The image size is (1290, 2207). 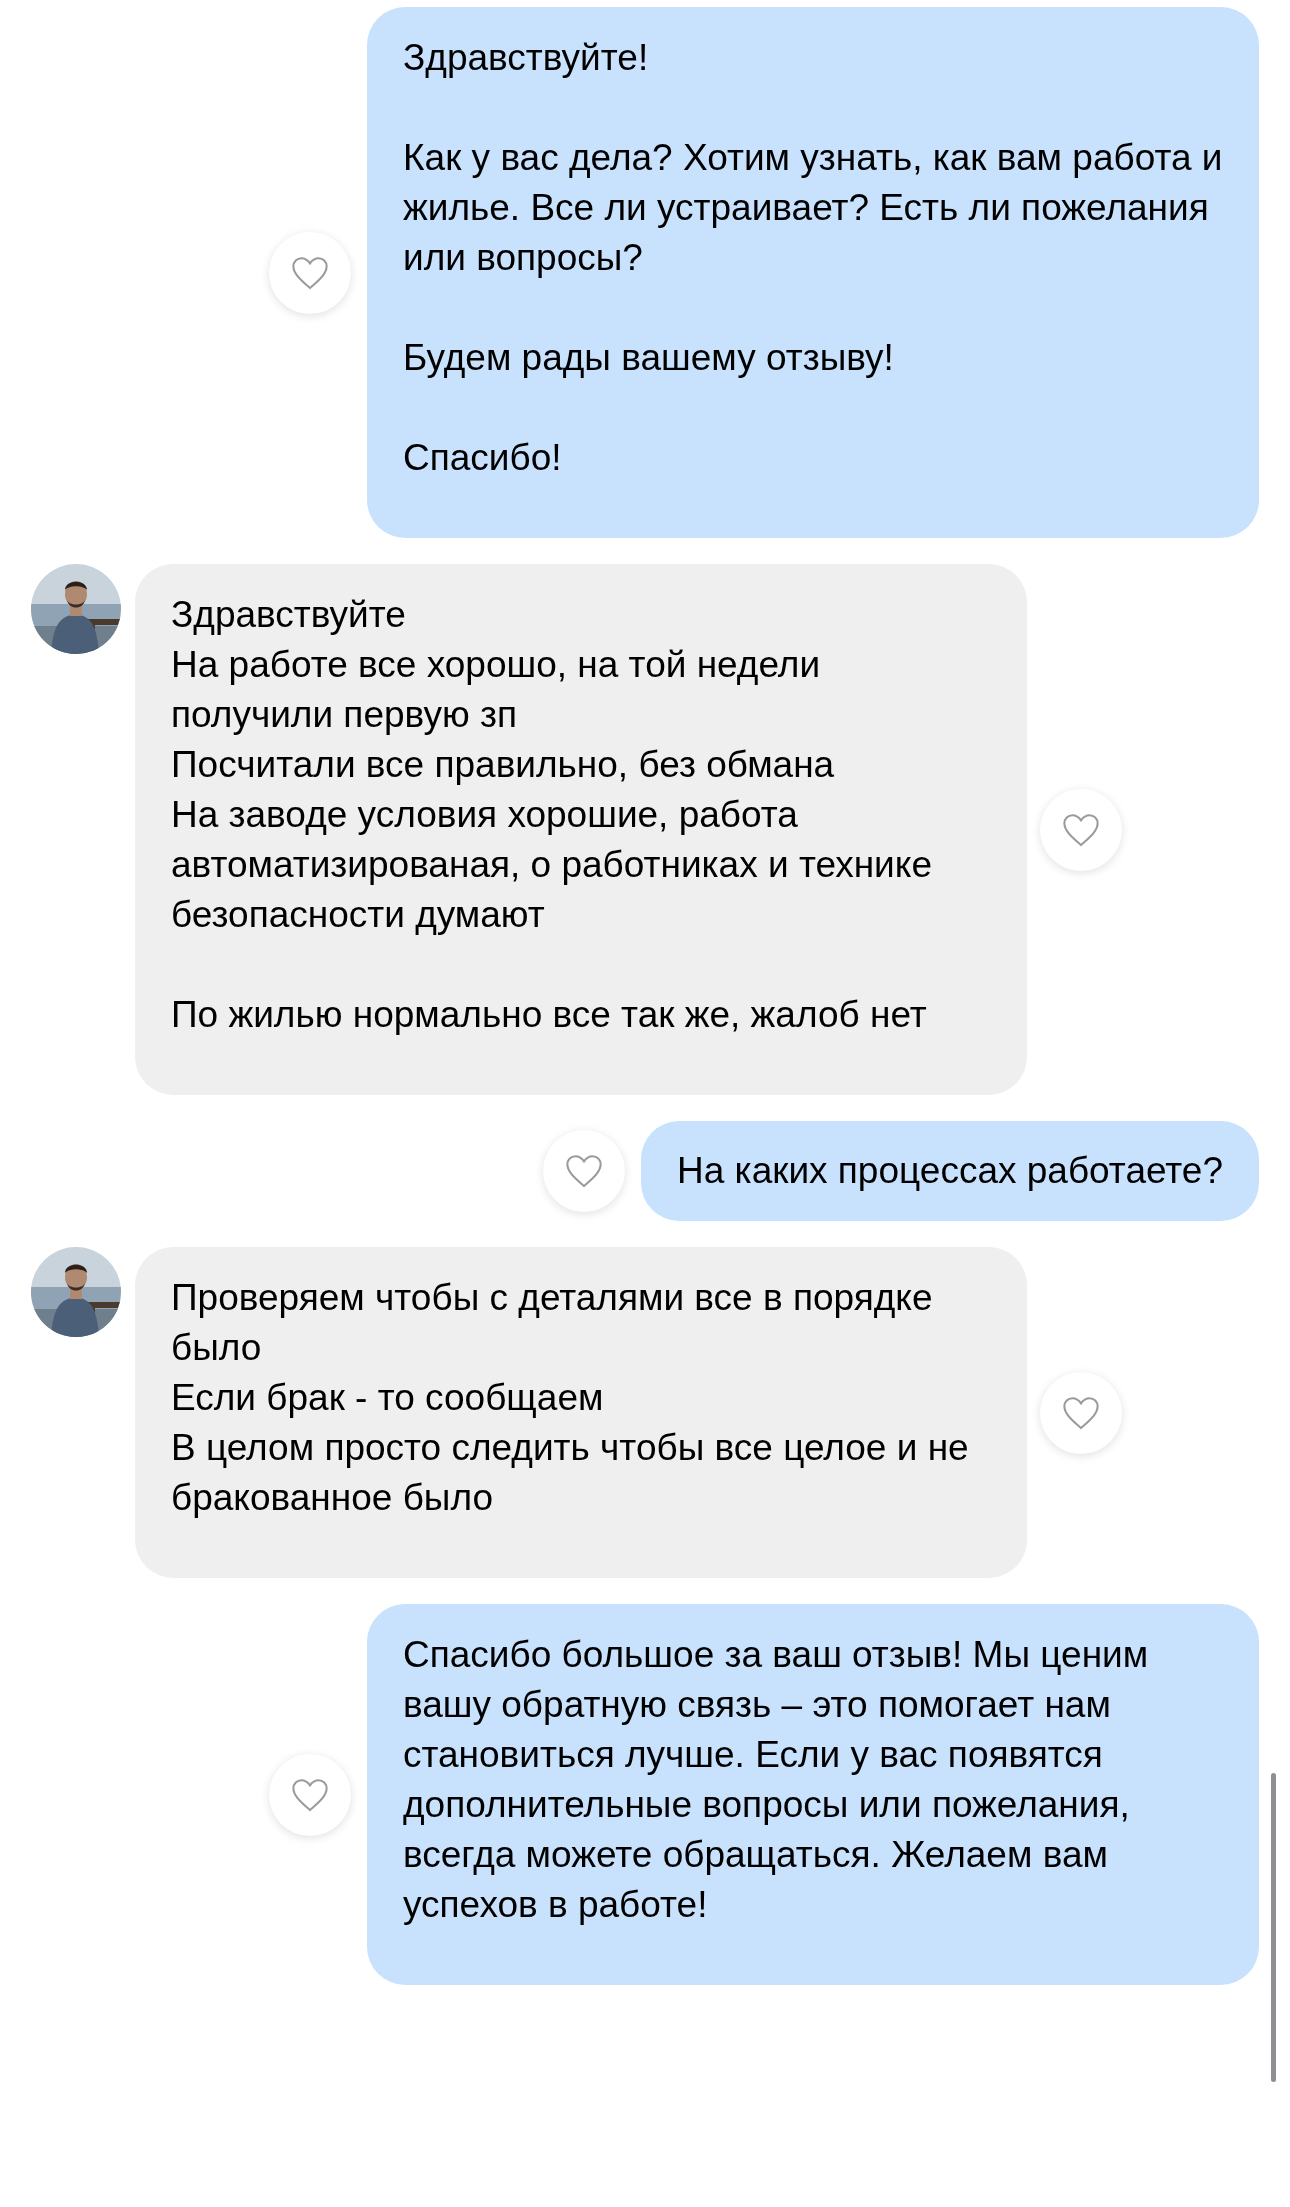 I want to click on message-bubble: На каких процессах работаете?, so click(x=950, y=1171).